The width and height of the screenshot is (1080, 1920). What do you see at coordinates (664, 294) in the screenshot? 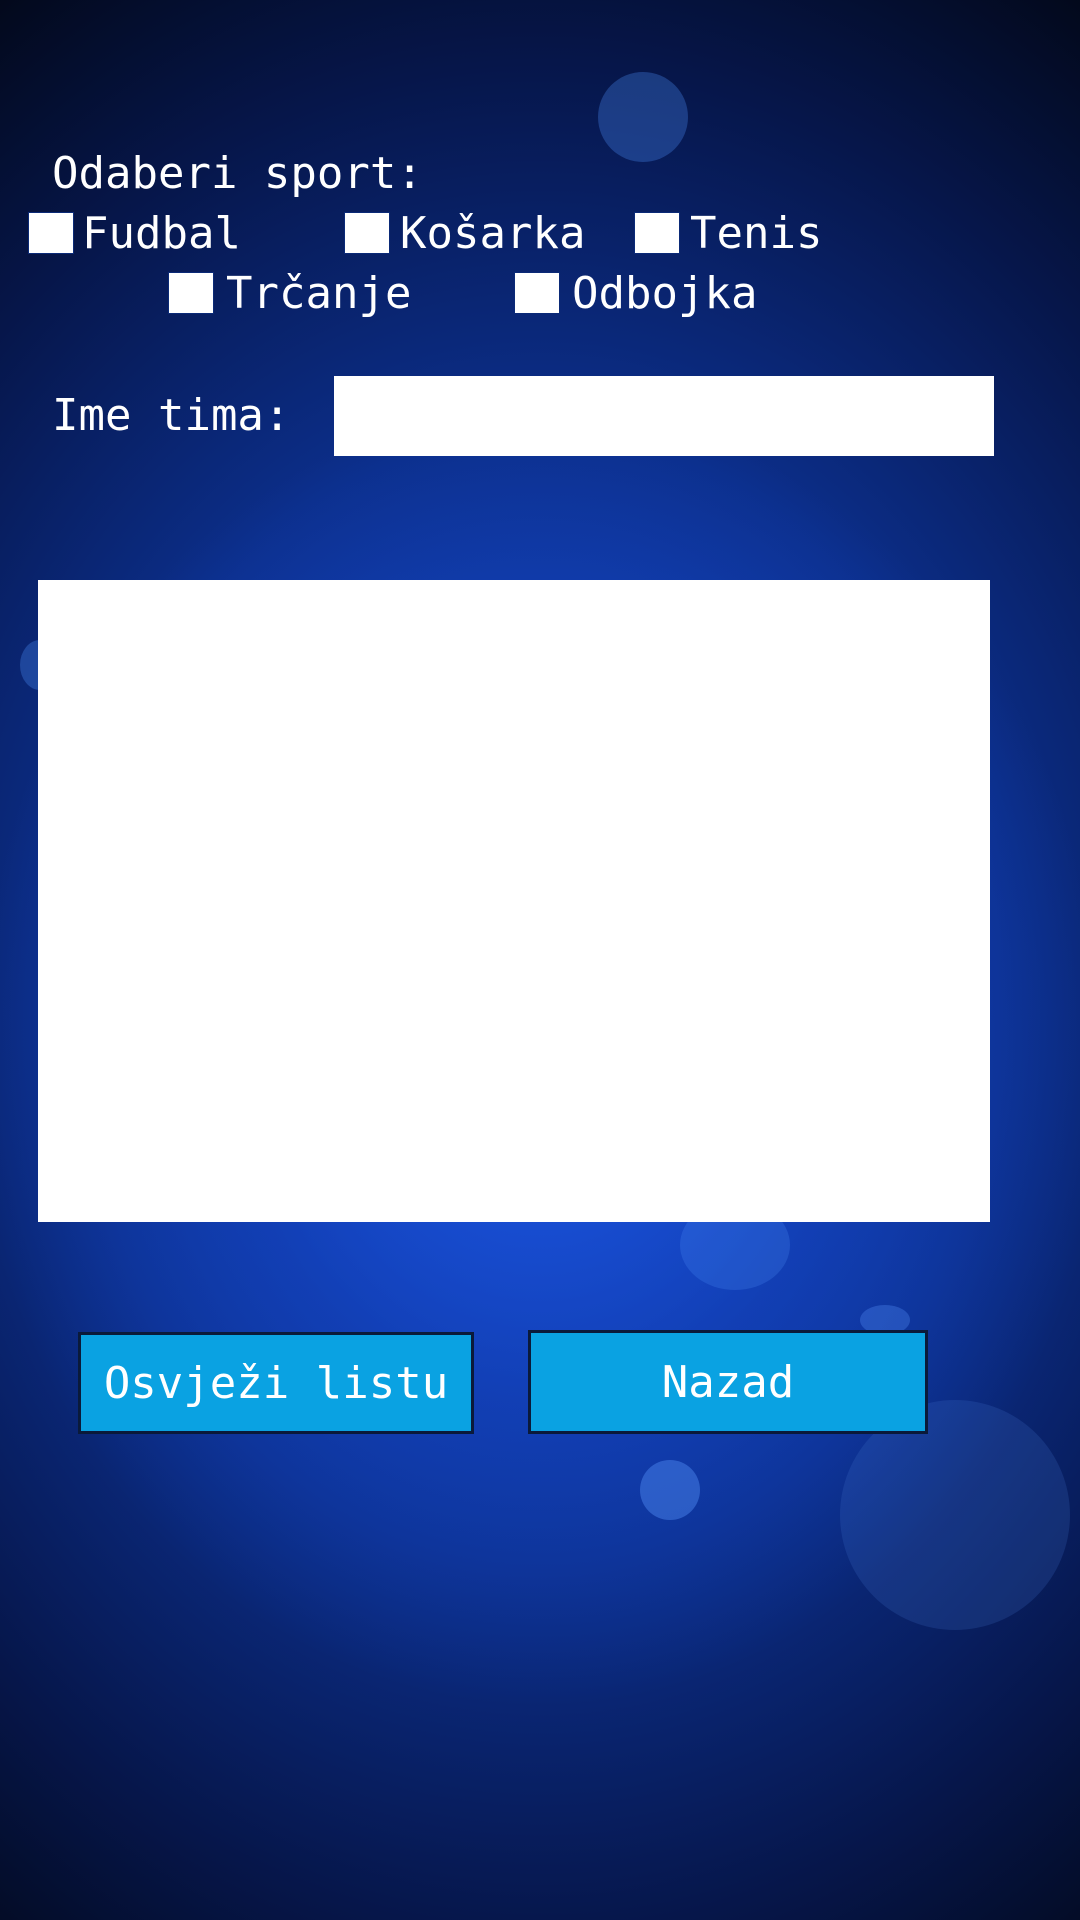
I see `checkbox-label-odbojka: Odbojka` at bounding box center [664, 294].